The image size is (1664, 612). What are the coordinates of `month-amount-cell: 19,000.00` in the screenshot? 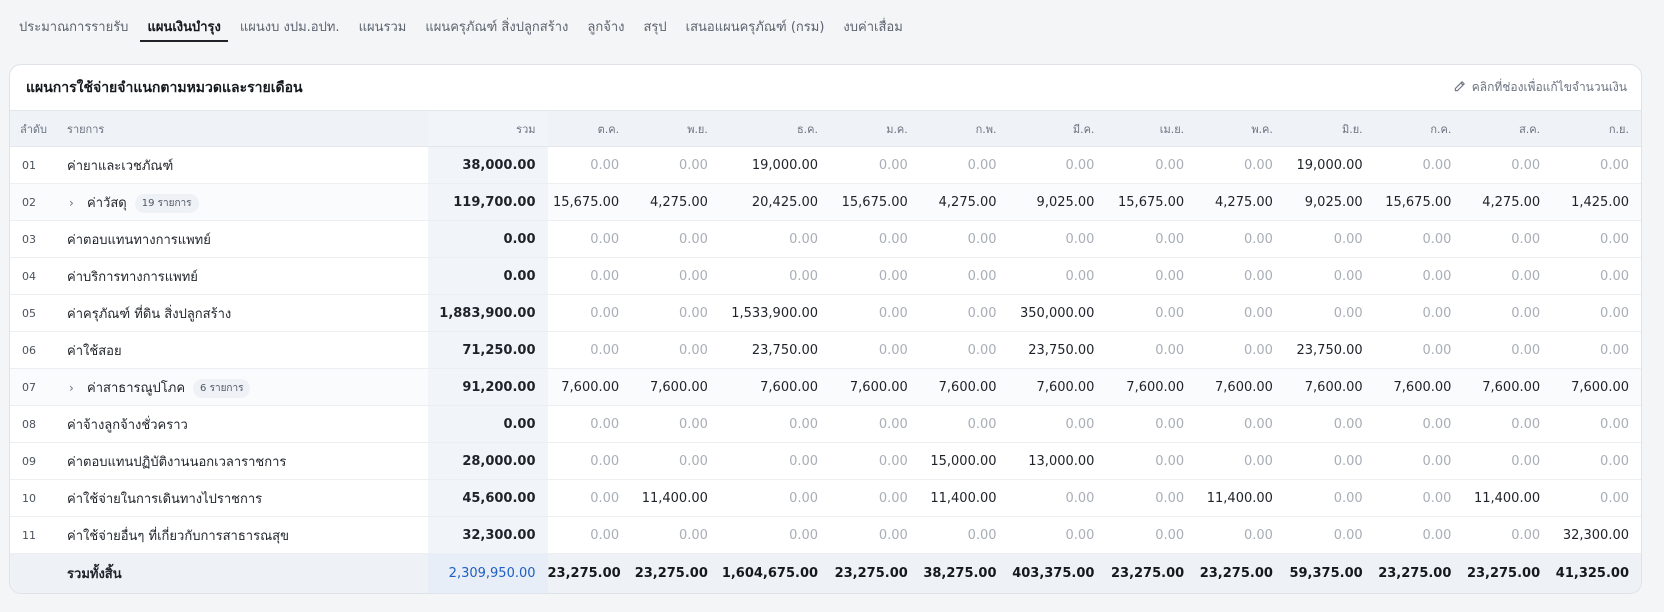 It's located at (775, 165).